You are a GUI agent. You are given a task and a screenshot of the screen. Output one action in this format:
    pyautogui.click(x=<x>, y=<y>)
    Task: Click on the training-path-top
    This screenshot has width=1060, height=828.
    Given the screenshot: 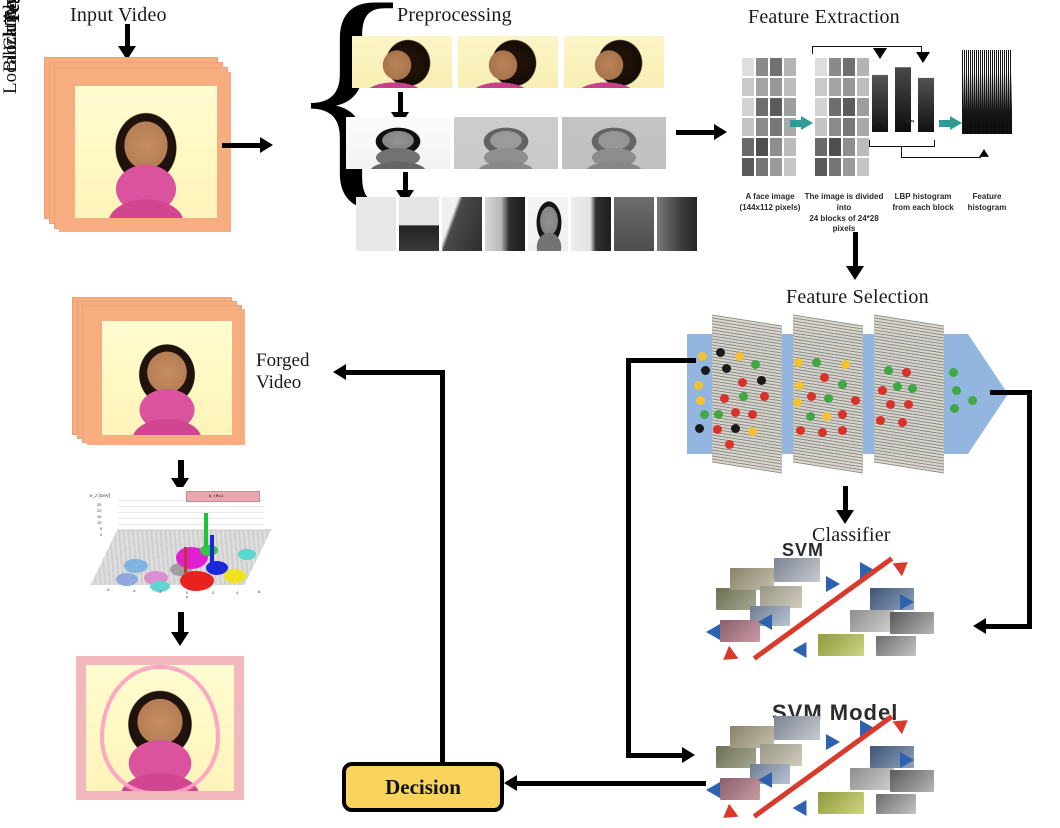 What is the action you would take?
    pyautogui.click(x=1011, y=392)
    